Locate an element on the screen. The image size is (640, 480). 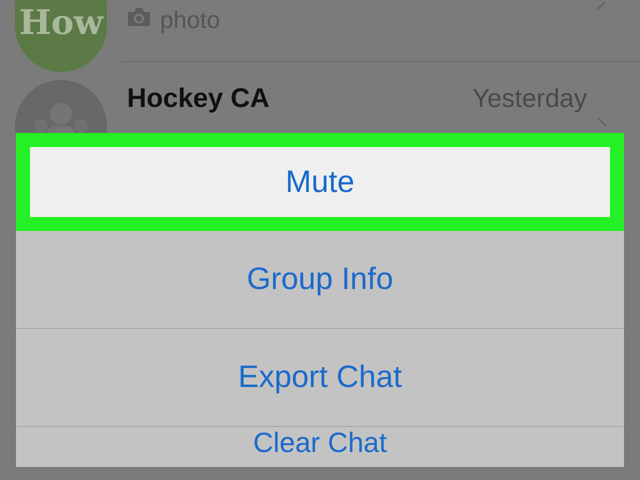
camera-icon is located at coordinates (139, 17).